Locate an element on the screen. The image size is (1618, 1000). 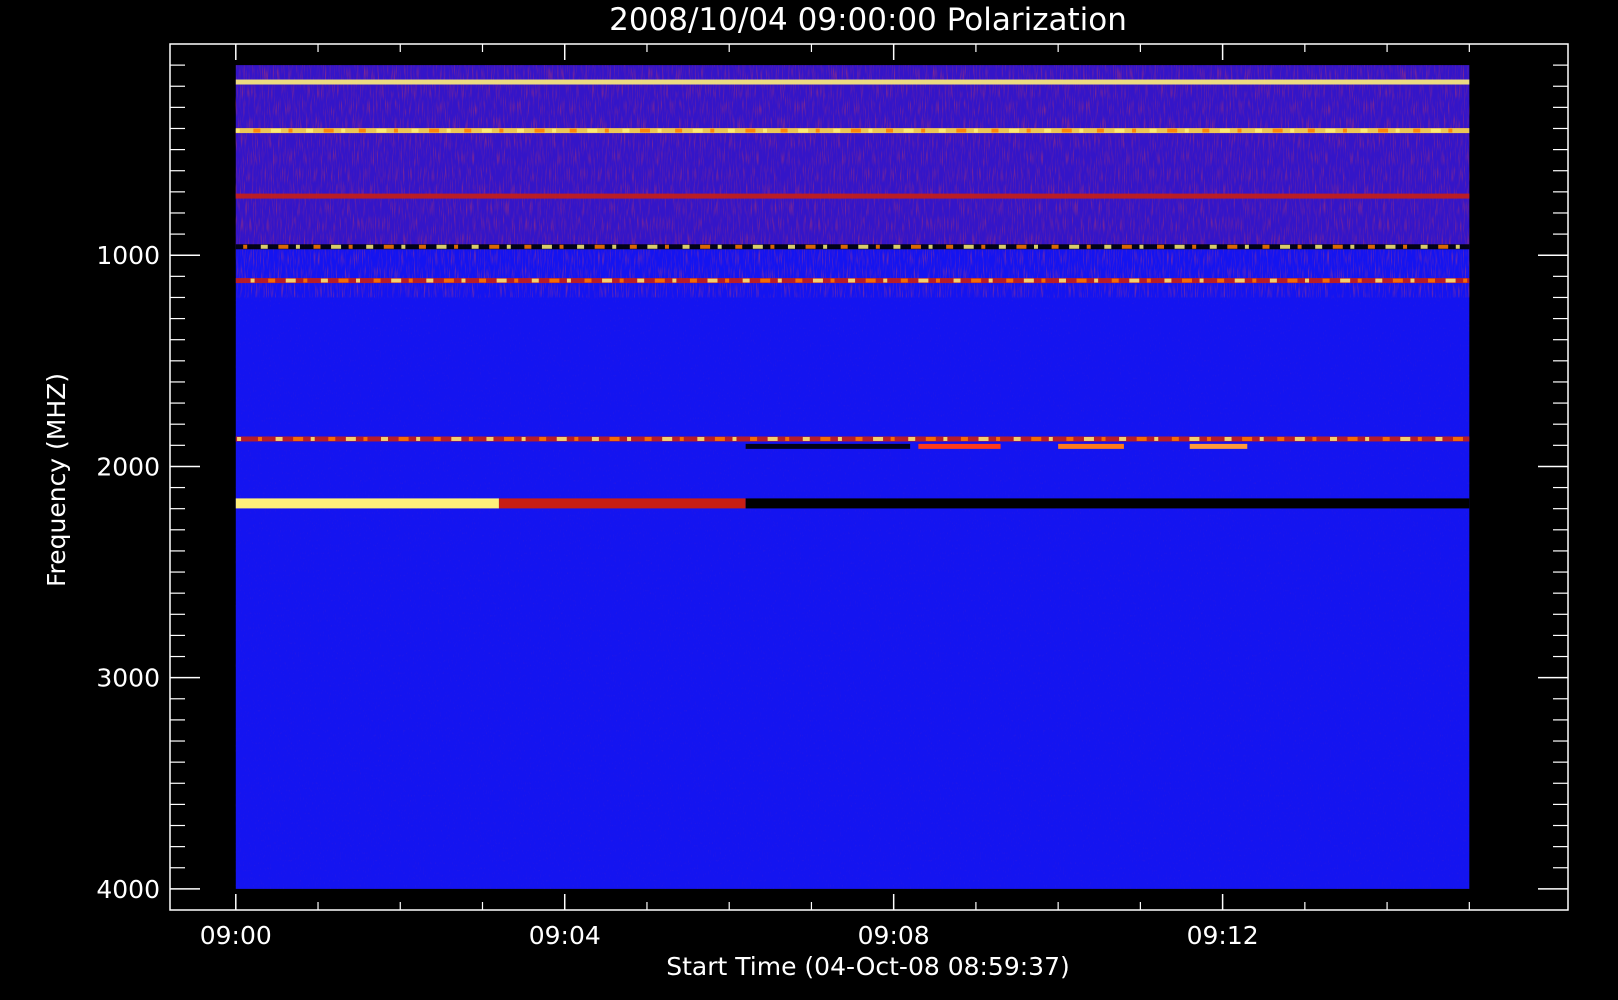
x-axis-label: Start Time (04-Oct-08 08:59:37) is located at coordinates (867, 966).